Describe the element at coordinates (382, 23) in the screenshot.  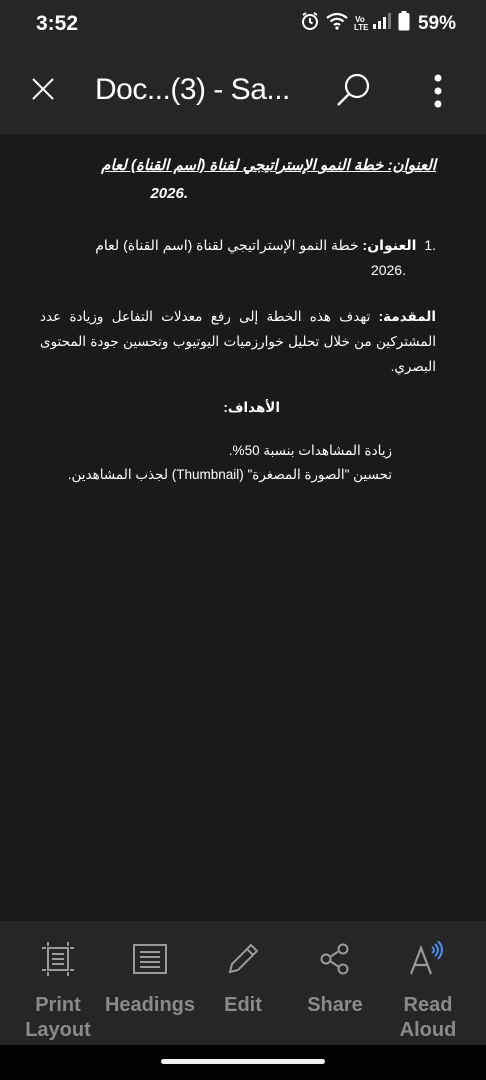
I see `signal-icon` at that location.